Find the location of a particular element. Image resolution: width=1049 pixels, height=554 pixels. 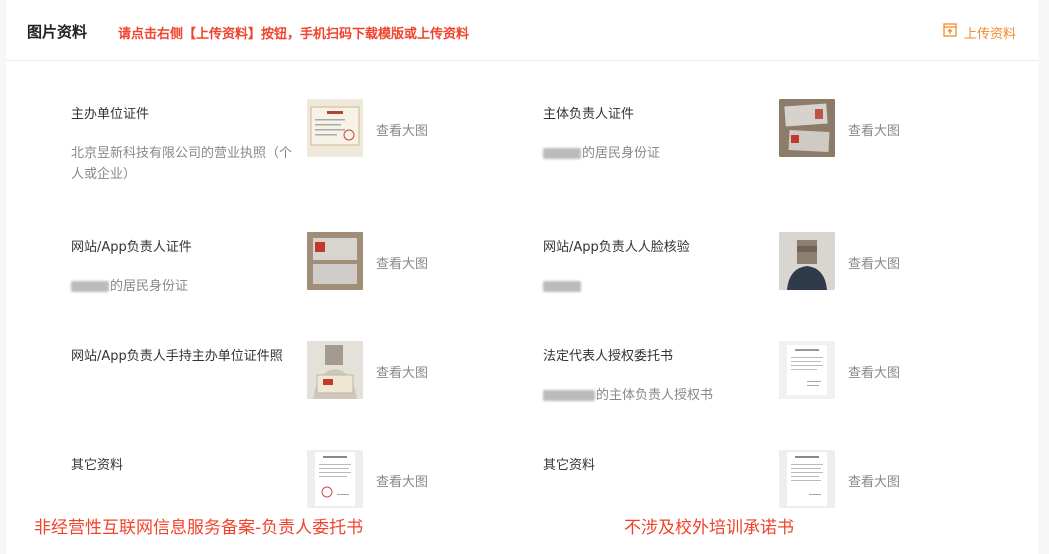

upload-instruction: 请点击右侧【上传资料】按钮，手机扫码下载模版或上传资料 is located at coordinates (294, 34).